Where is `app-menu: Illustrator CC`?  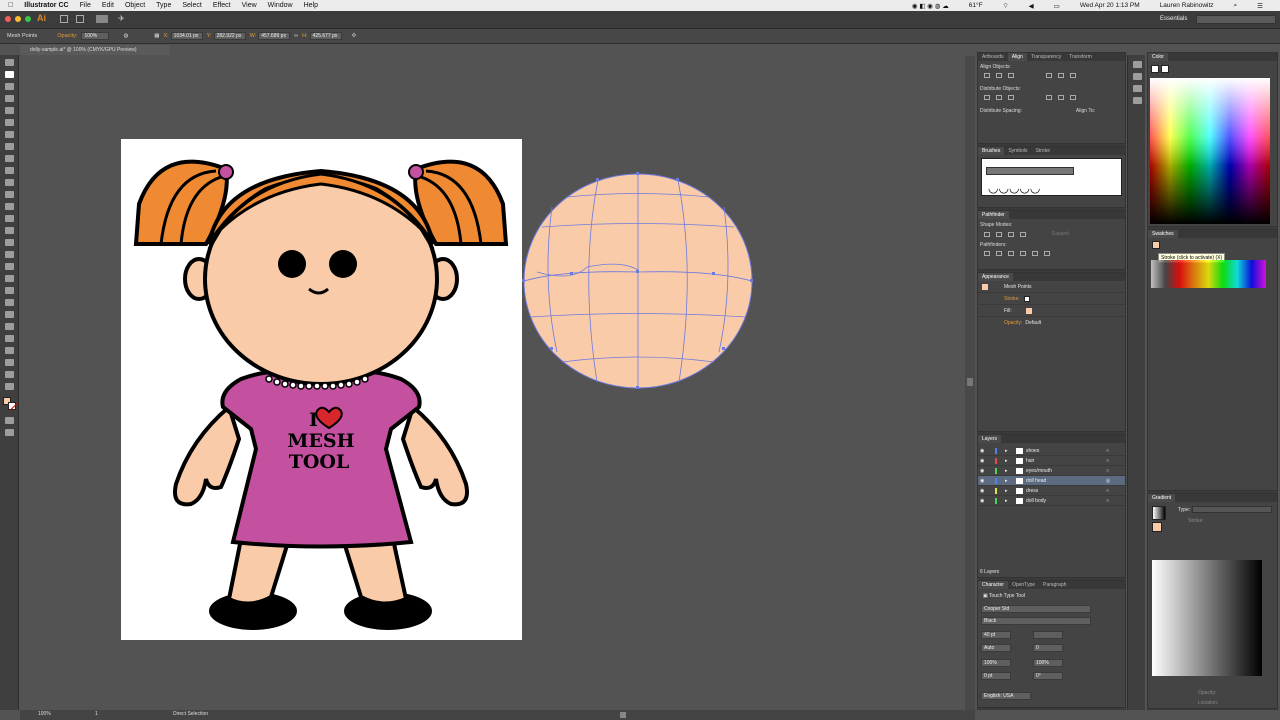
app-menu: Illustrator CC is located at coordinates (46, 5).